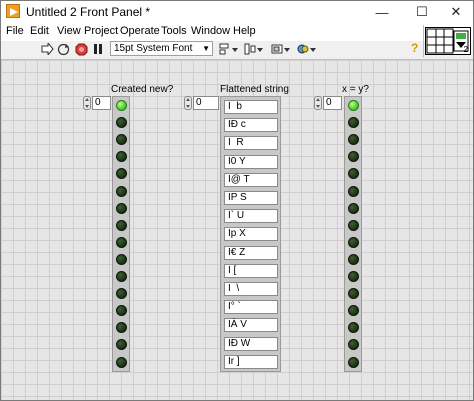  I want to click on resize-objects-icon, so click(281, 49).